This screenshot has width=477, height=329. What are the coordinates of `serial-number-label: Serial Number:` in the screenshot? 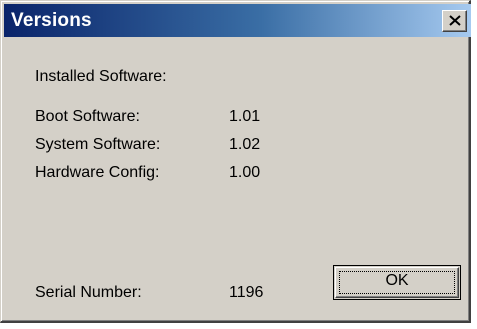 It's located at (88, 292).